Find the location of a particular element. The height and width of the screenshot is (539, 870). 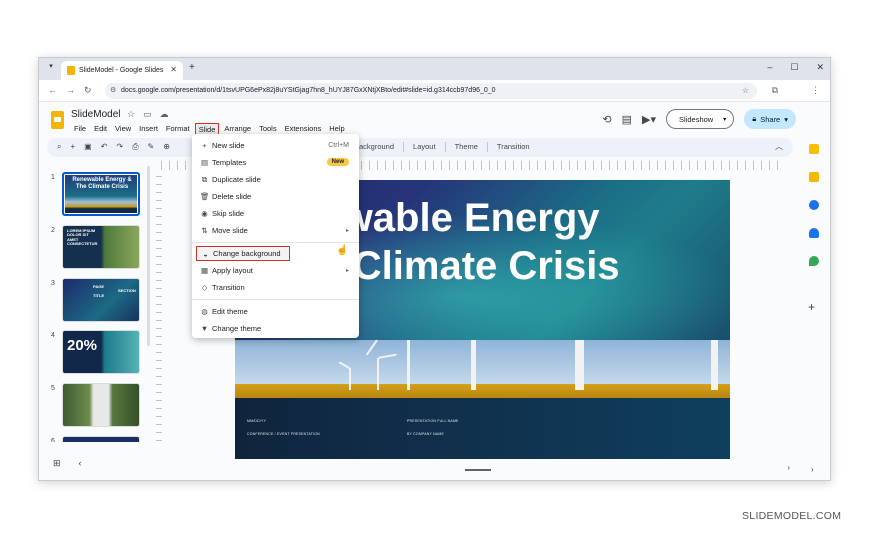

slideshow-dropdown-icon: ▾ is located at coordinates (725, 119).